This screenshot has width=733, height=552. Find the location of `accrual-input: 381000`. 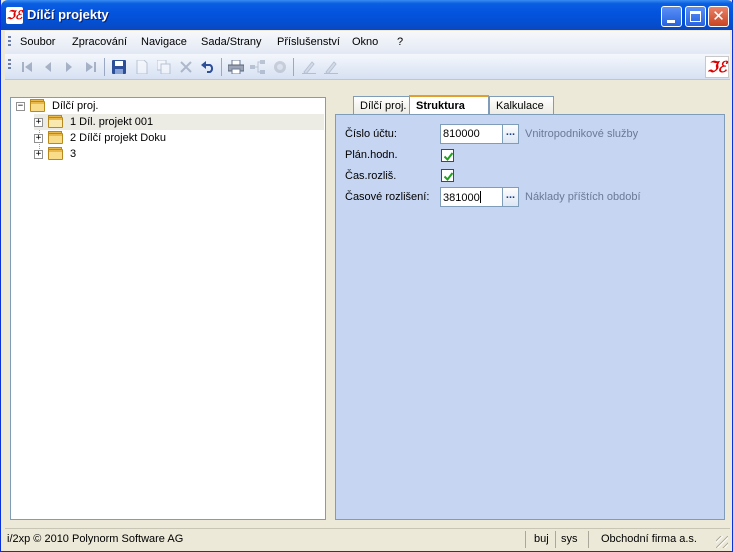

accrual-input: 381000 is located at coordinates (472, 197).